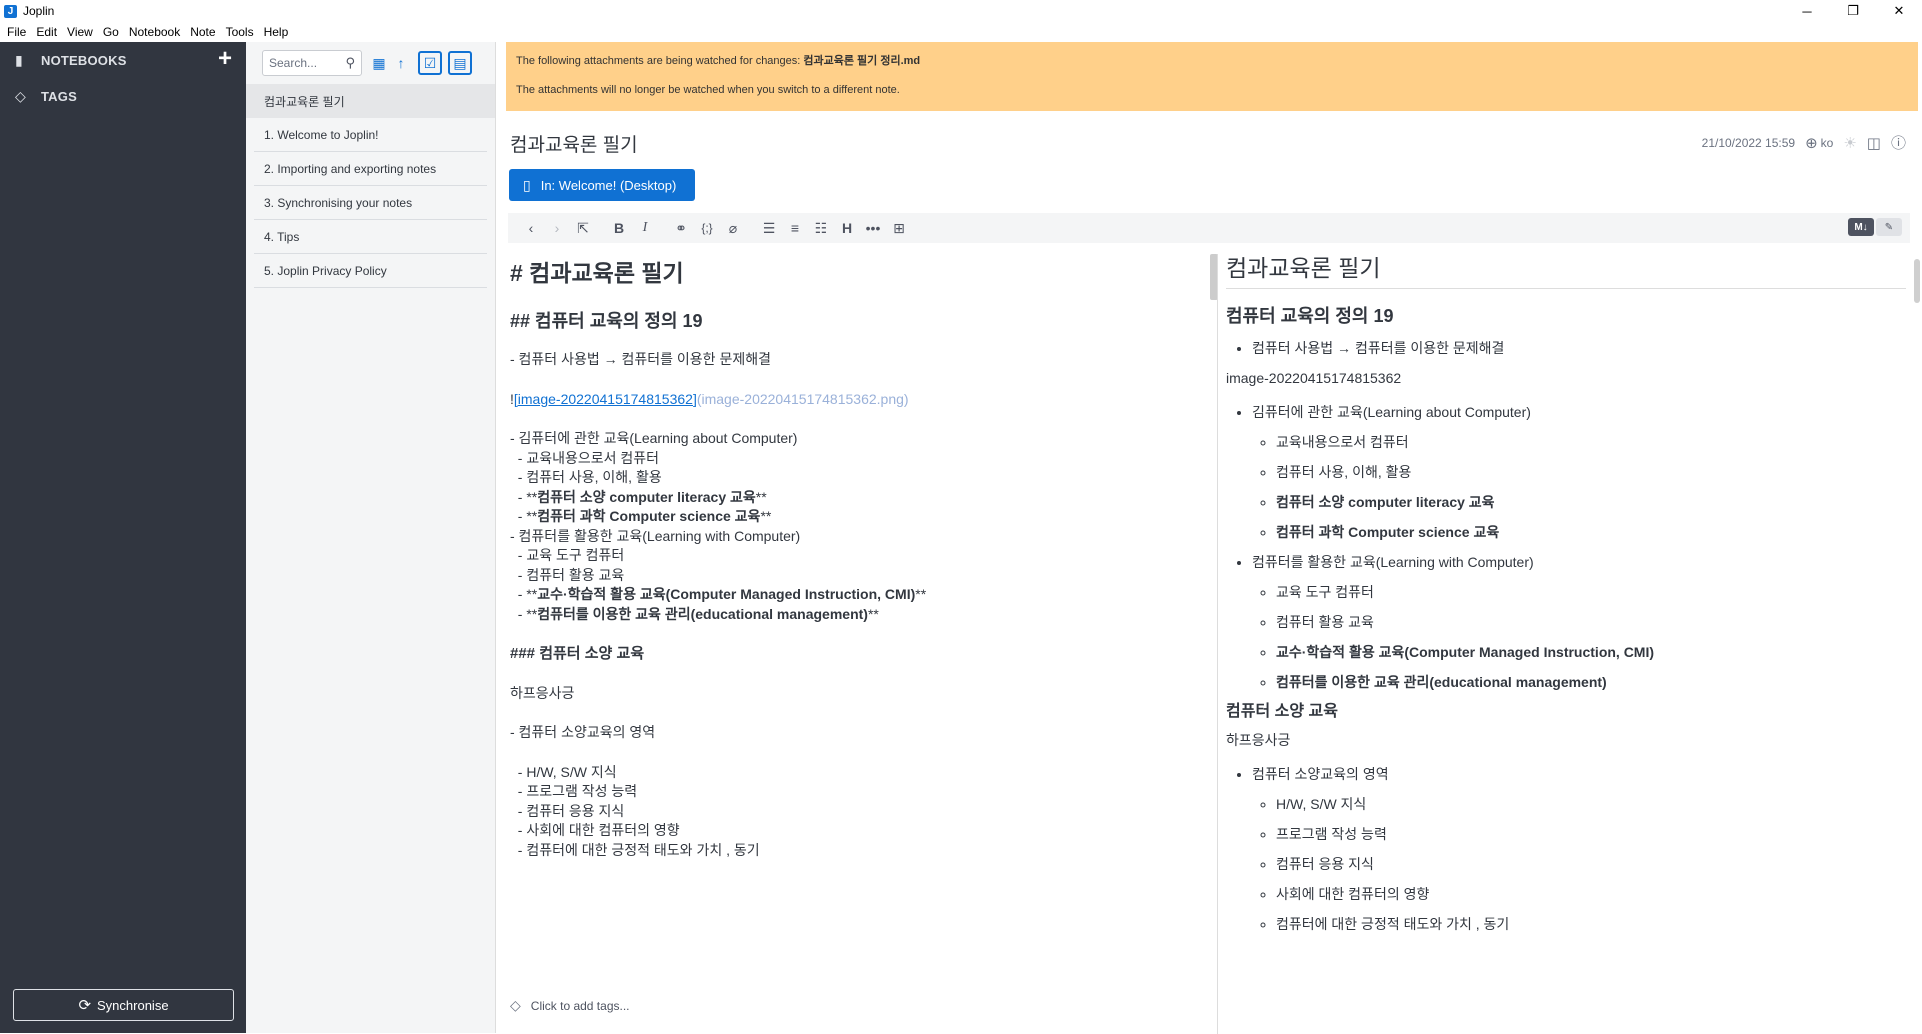 This screenshot has height=1034, width=1922. I want to click on menu-help: Help, so click(276, 32).